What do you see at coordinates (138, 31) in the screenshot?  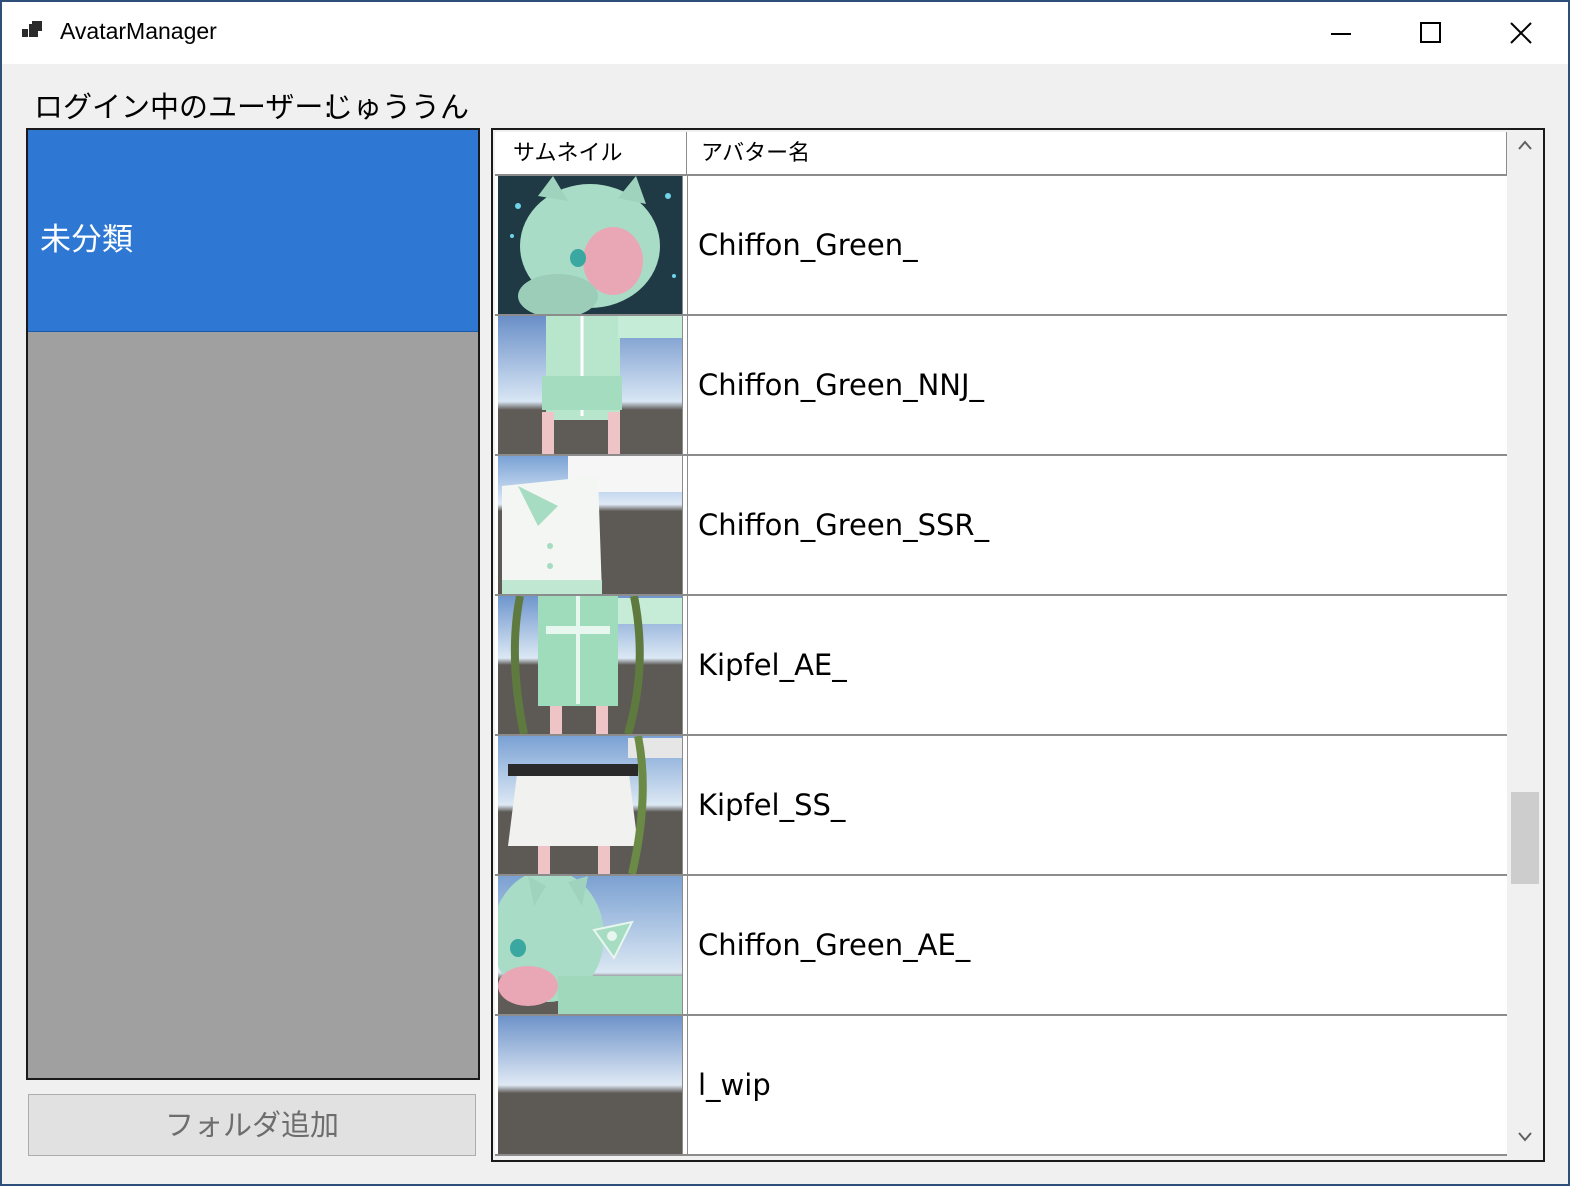 I see `window-title: AvatarManager` at bounding box center [138, 31].